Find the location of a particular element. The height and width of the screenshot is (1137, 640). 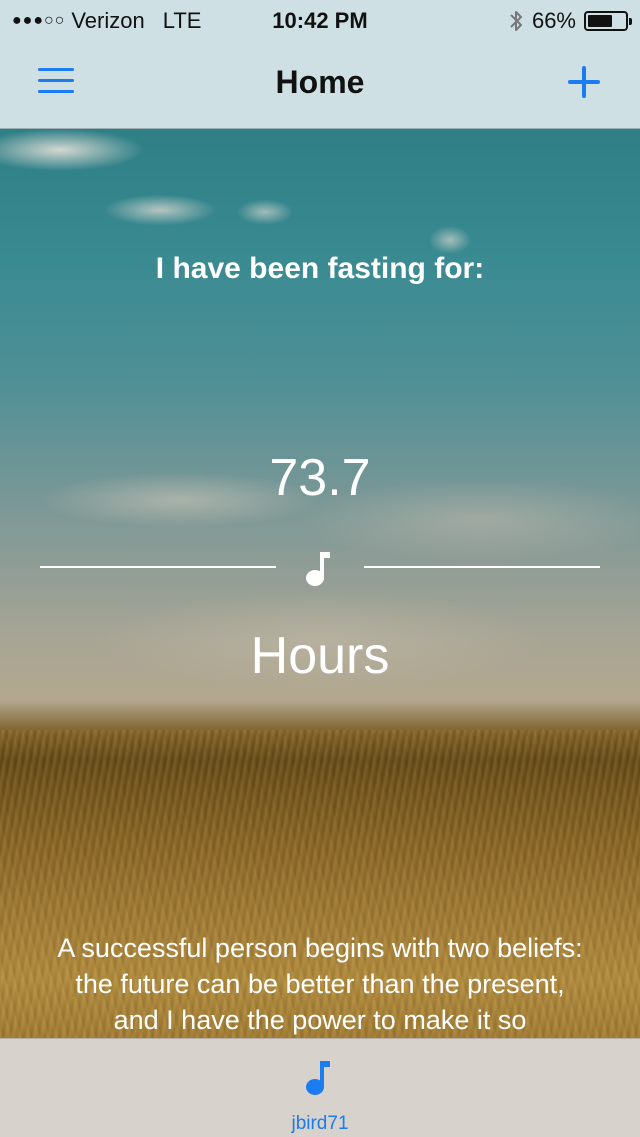

battery-nub is located at coordinates (630, 21).